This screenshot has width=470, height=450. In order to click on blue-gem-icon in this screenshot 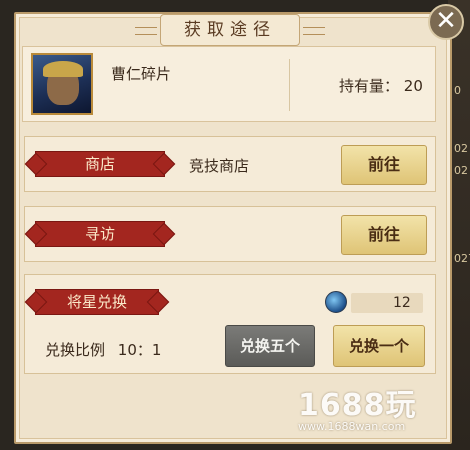, I will do `click(336, 302)`.